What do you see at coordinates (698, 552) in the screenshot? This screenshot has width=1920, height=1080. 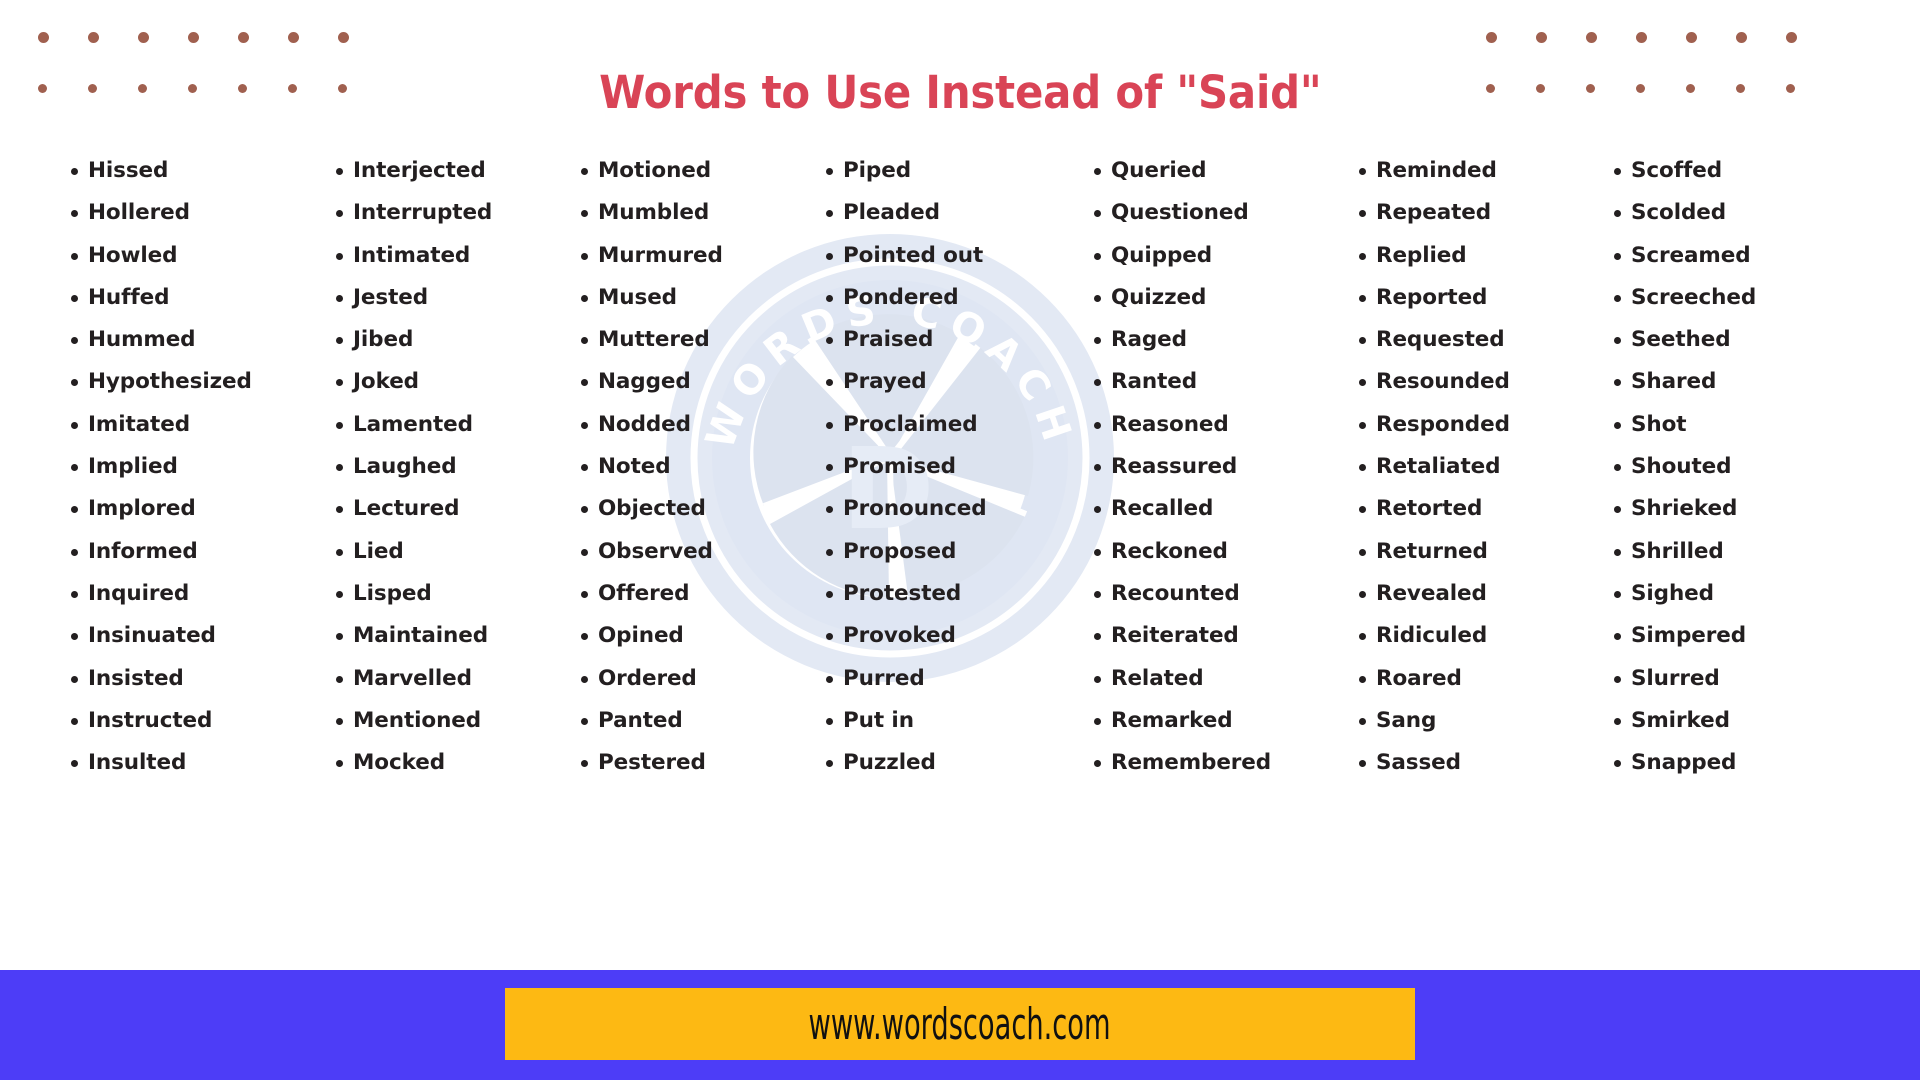 I see `word-item: Observed` at bounding box center [698, 552].